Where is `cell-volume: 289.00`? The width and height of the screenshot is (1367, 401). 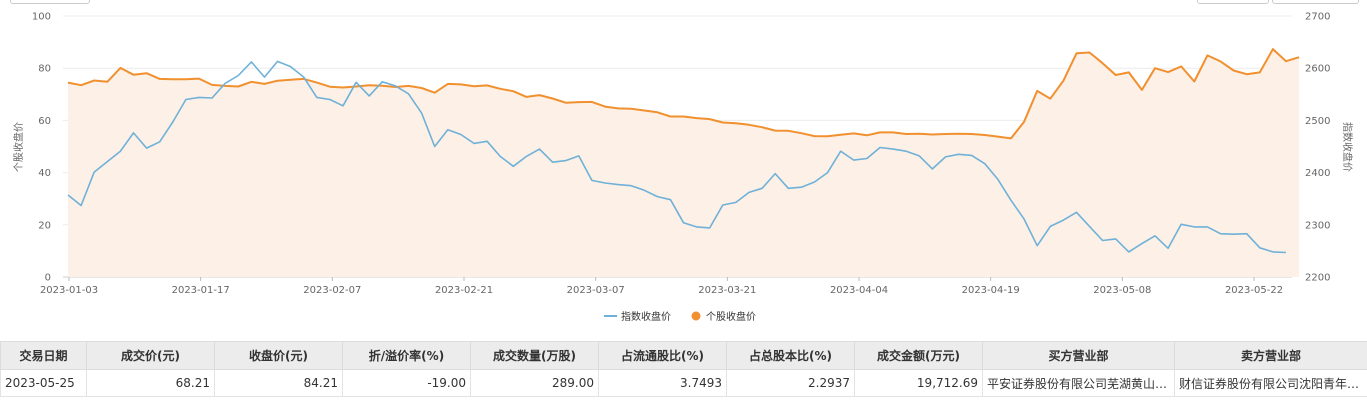 cell-volume: 289.00 is located at coordinates (534, 383).